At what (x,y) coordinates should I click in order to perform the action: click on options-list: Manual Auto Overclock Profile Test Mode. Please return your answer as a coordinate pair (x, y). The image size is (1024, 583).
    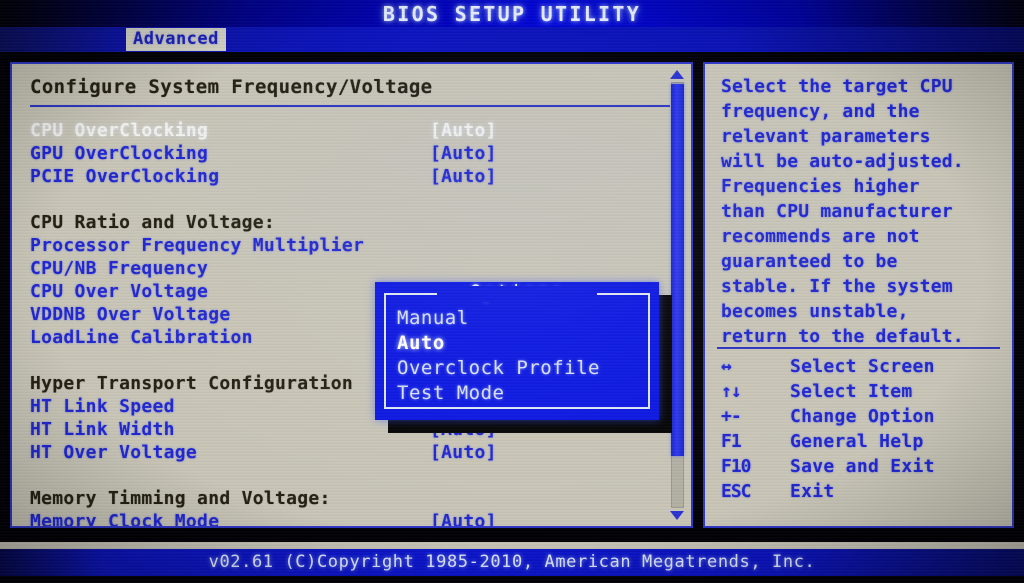
    Looking at the image, I should click on (498, 356).